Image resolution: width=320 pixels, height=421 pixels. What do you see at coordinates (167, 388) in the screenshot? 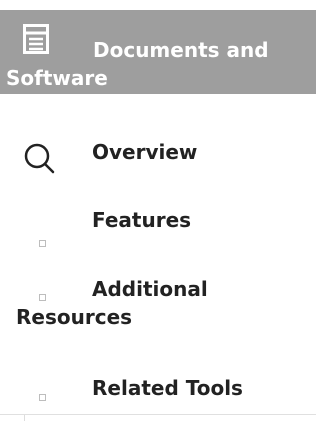
I see `nav-item-label: Related Tools` at bounding box center [167, 388].